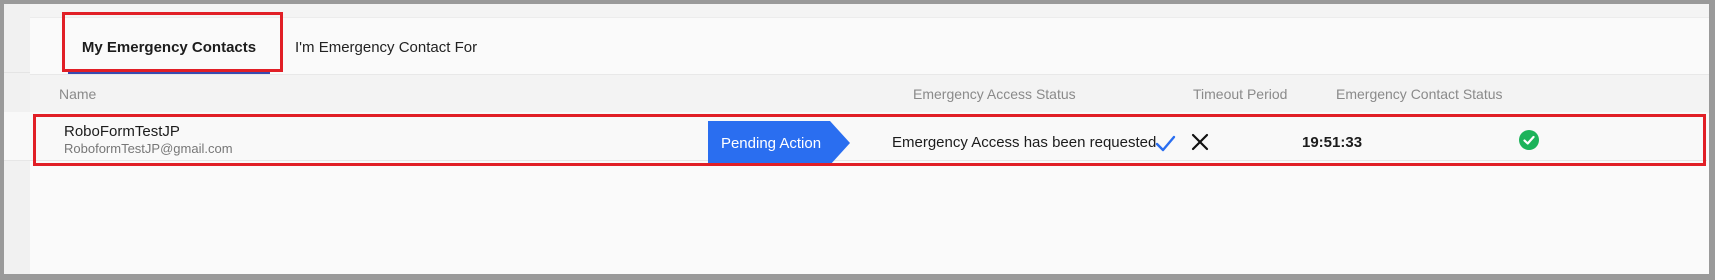 The image size is (1715, 280). Describe the element at coordinates (17, 72) in the screenshot. I see `divider` at that location.